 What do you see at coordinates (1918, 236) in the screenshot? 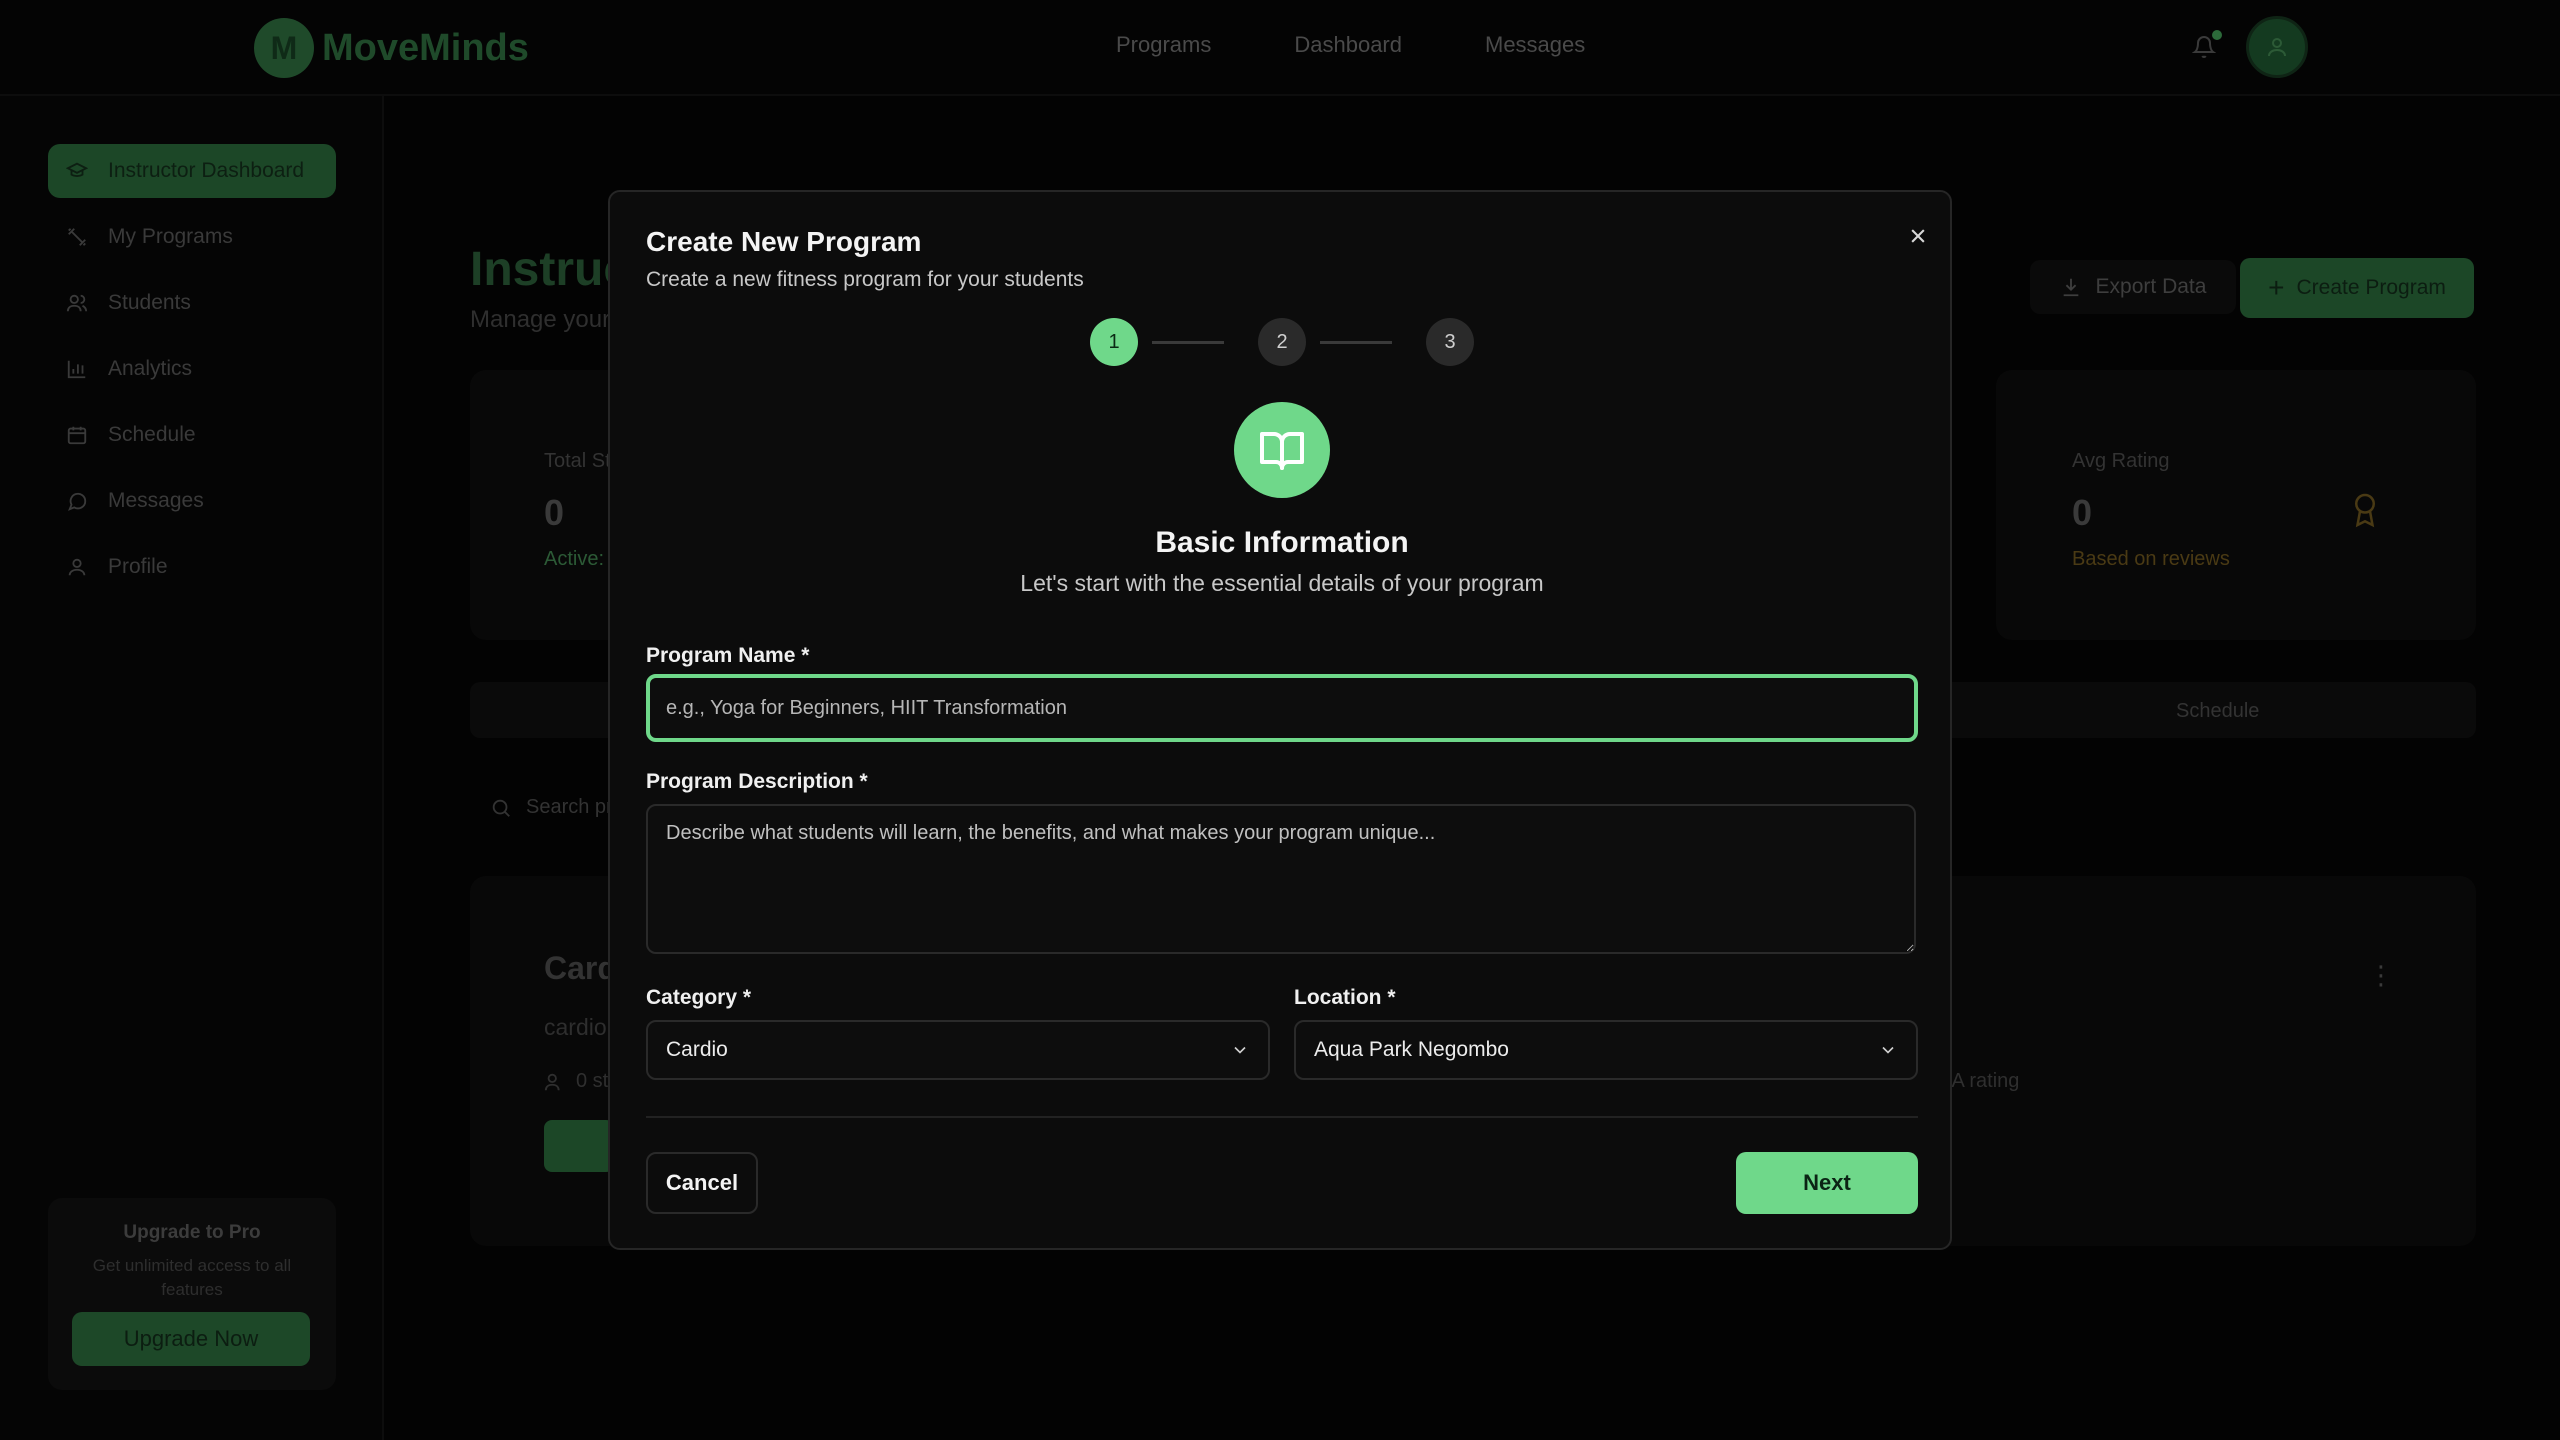
I see `close-icon` at bounding box center [1918, 236].